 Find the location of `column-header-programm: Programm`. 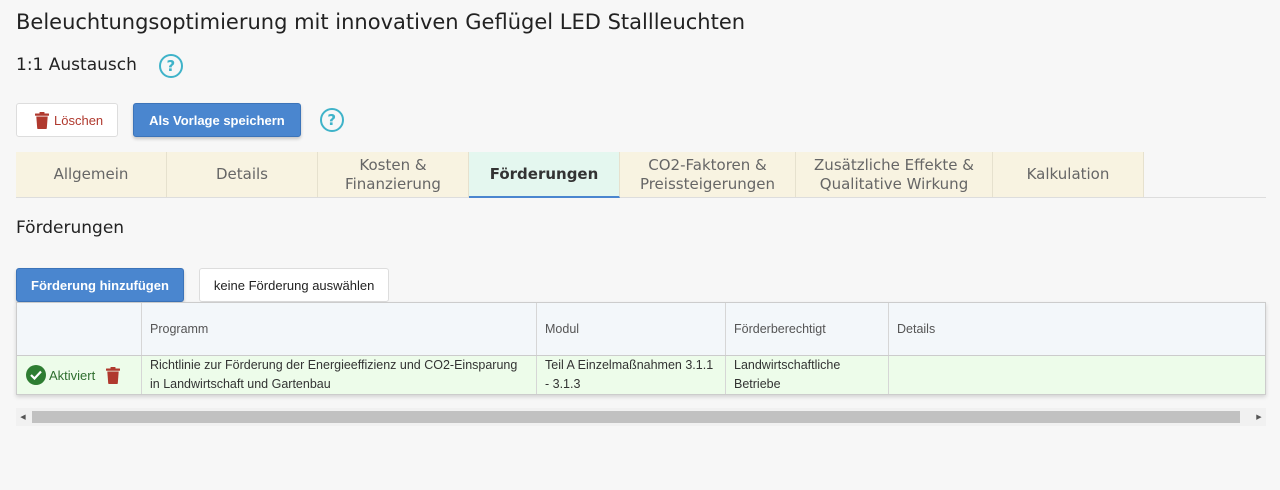

column-header-programm: Programm is located at coordinates (339, 329).